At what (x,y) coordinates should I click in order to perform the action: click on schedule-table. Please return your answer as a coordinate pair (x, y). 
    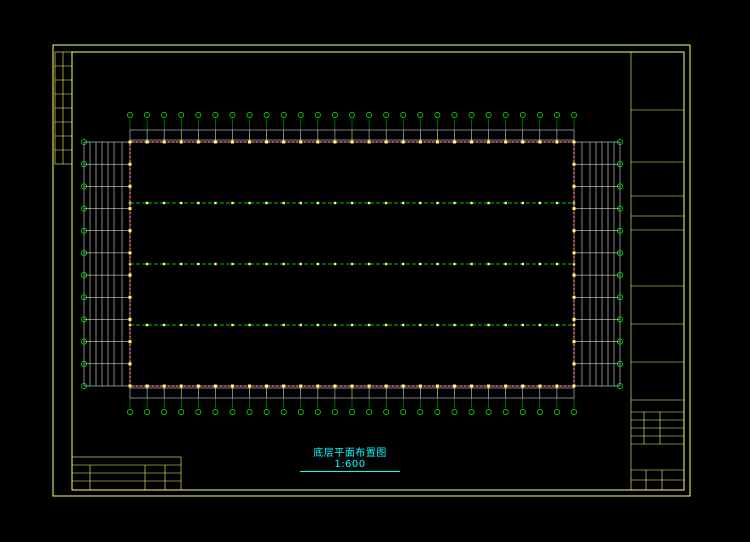
    Looking at the image, I should click on (126, 473).